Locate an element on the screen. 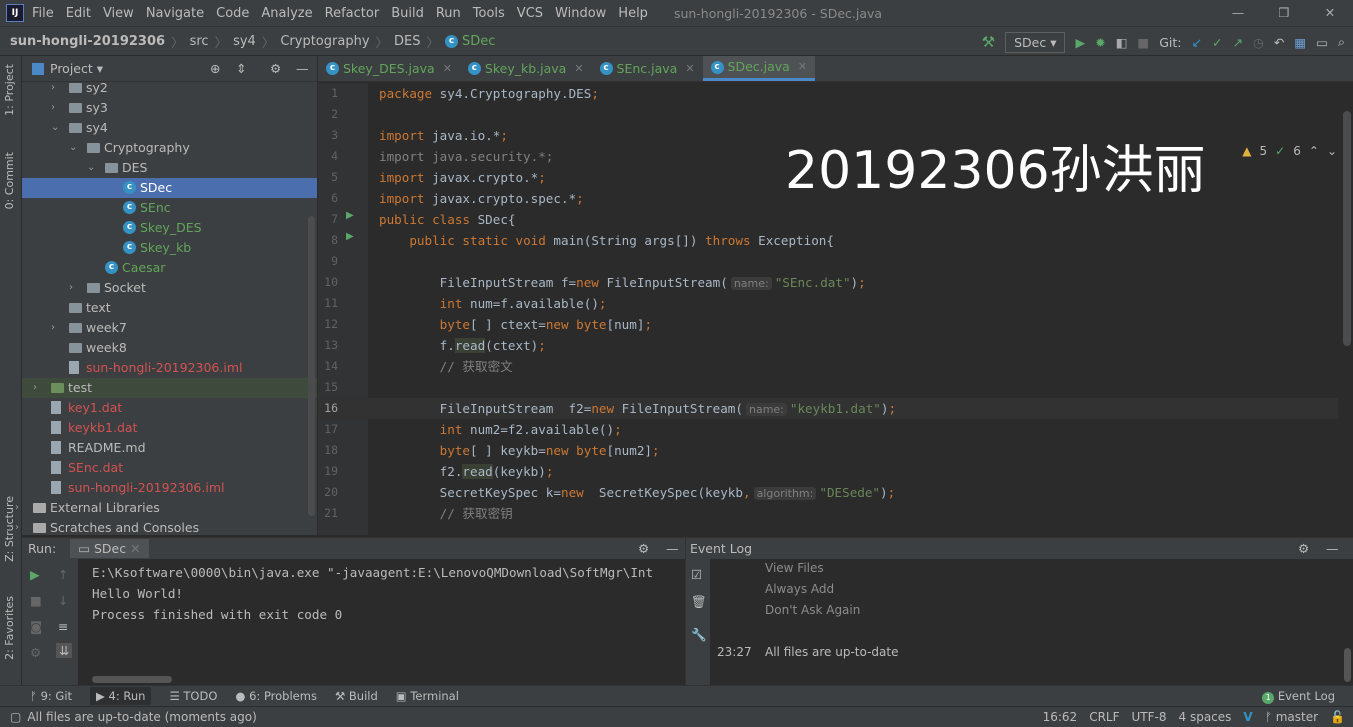 Image resolution: width=1353 pixels, height=727 pixels. view-files-link: View Files is located at coordinates (794, 568).